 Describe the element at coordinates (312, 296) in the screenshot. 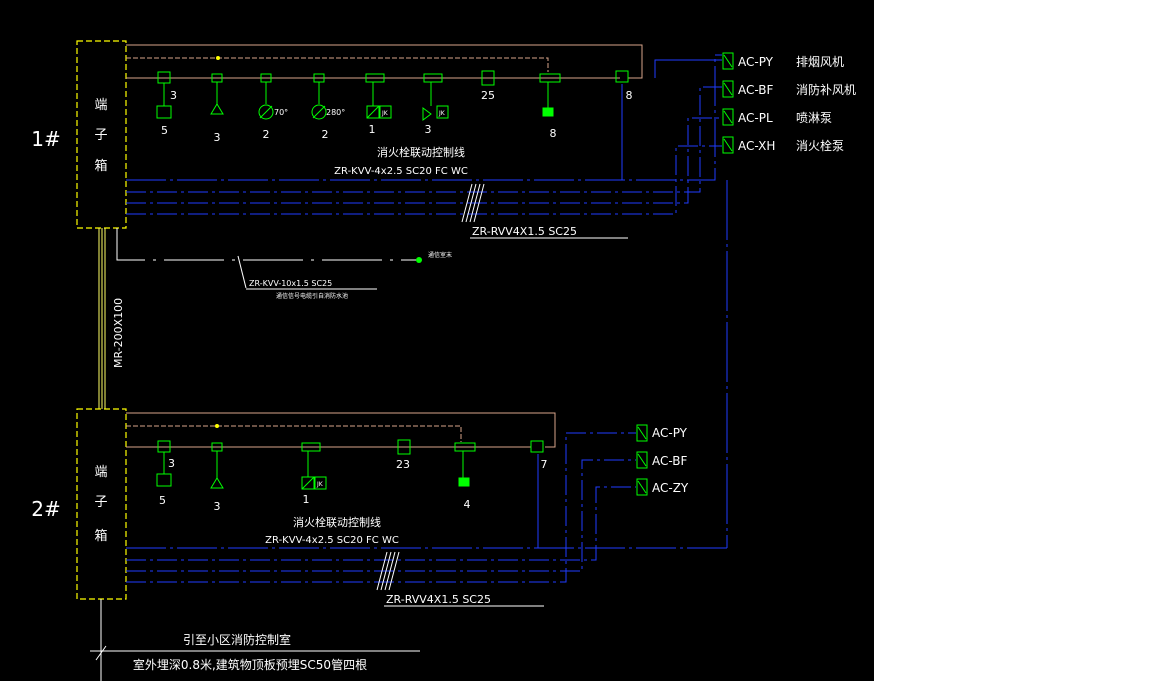

I see `comm-branch-note: 通信信号电缆引自消防水池` at that location.